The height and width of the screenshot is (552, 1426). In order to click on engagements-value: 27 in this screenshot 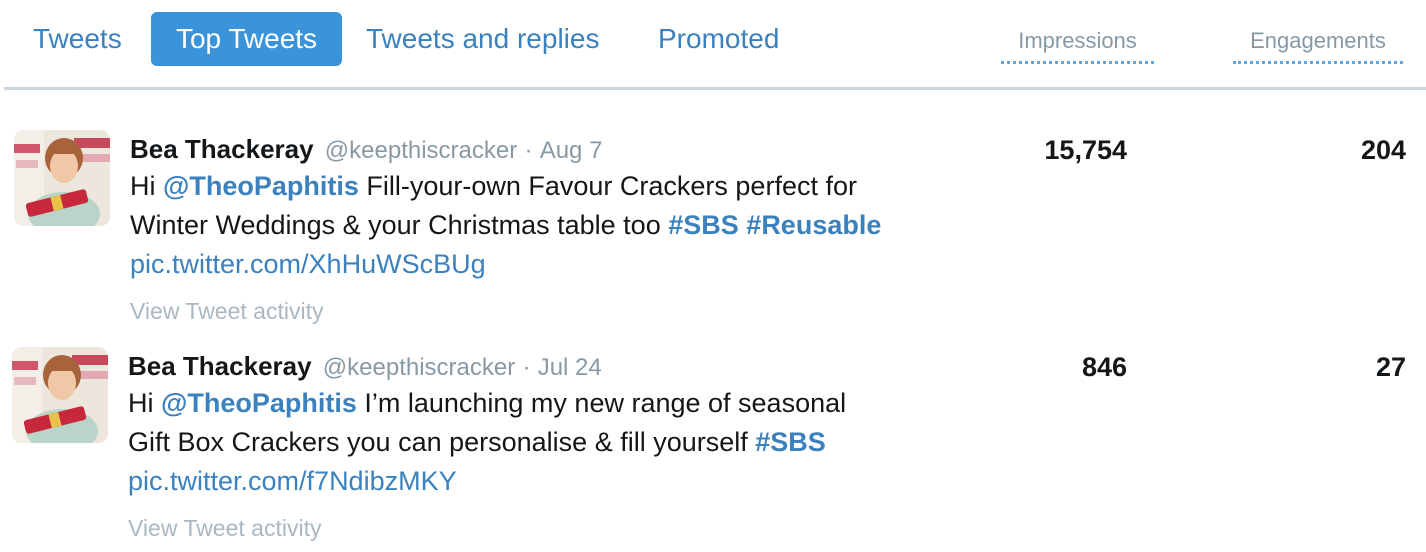, I will do `click(1390, 367)`.